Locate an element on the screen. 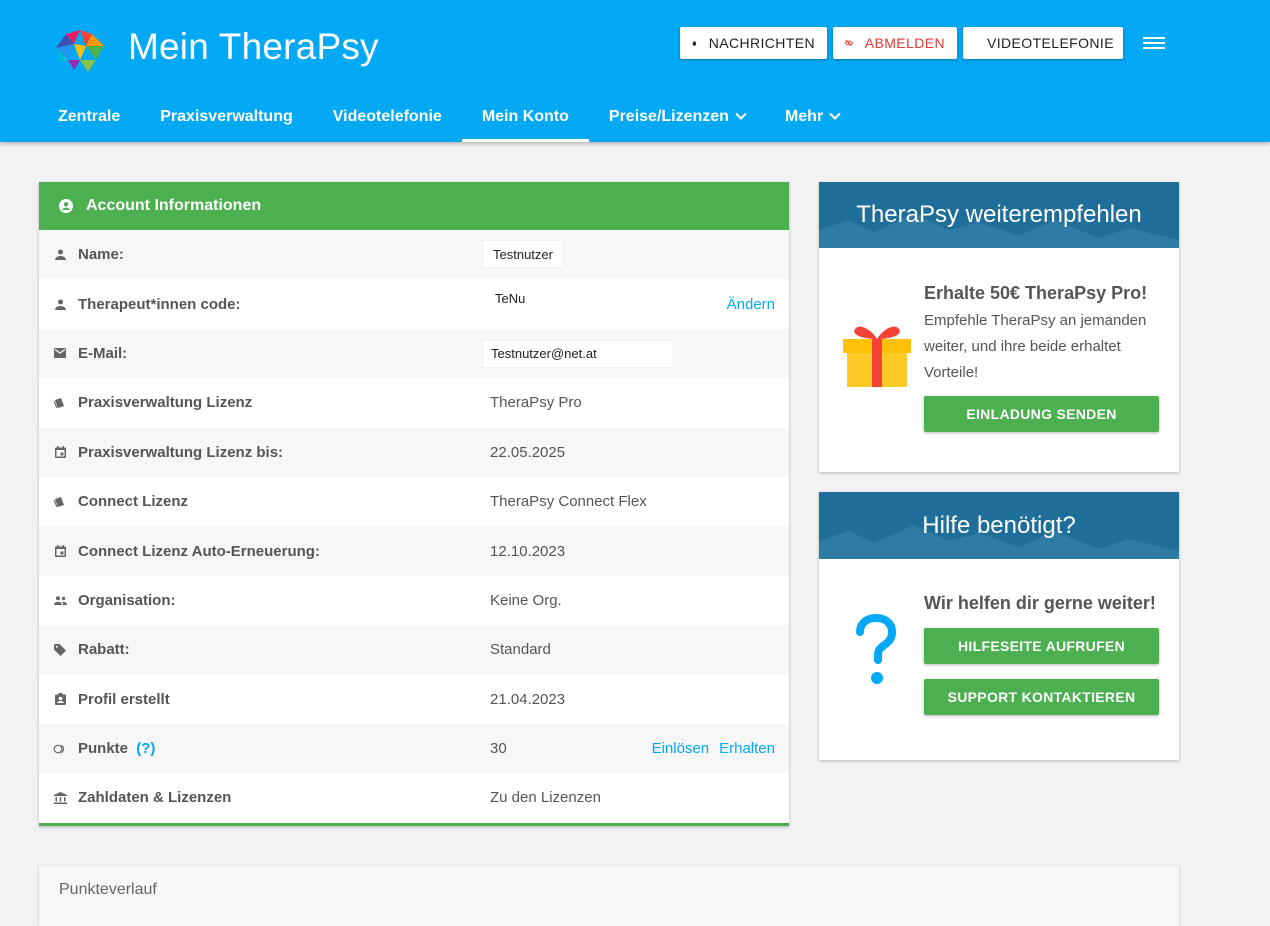  row-pv-bis: Praxisverwaltung Lizenz bis: 22.05.2025 is located at coordinates (414, 452).